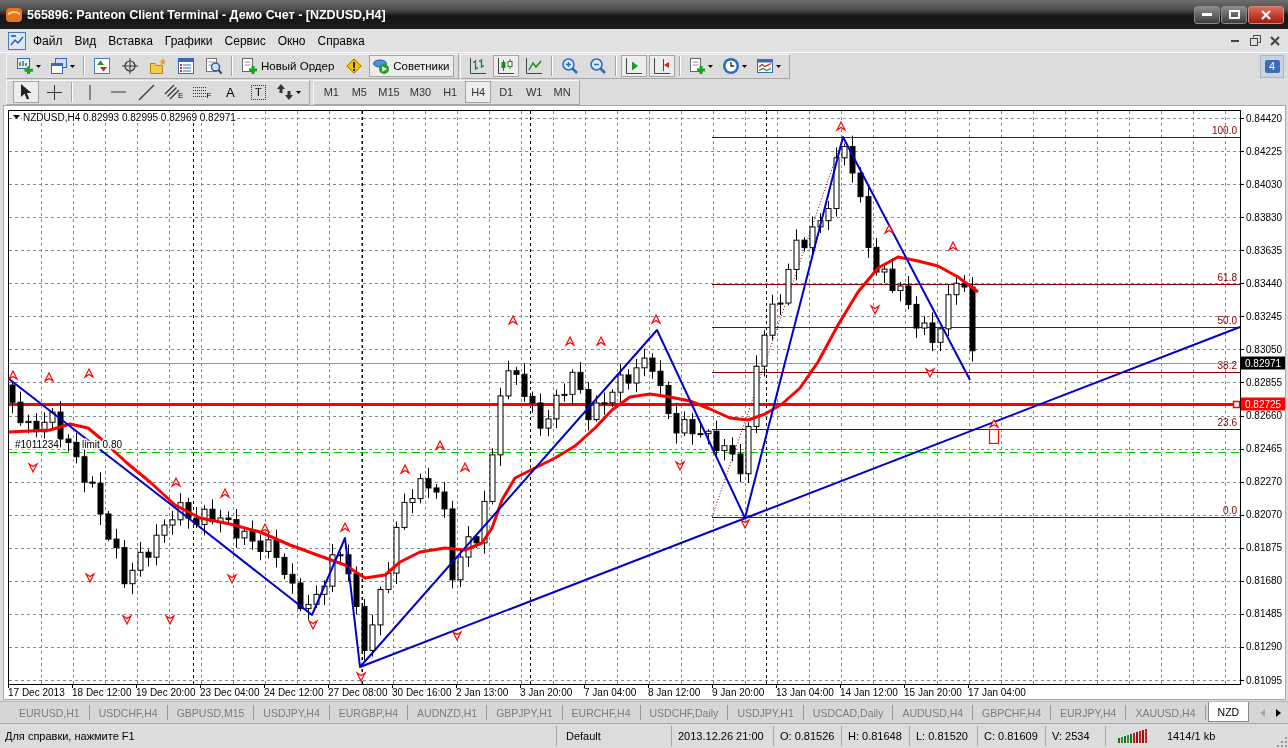  I want to click on timeframe-button: H1, so click(450, 92).